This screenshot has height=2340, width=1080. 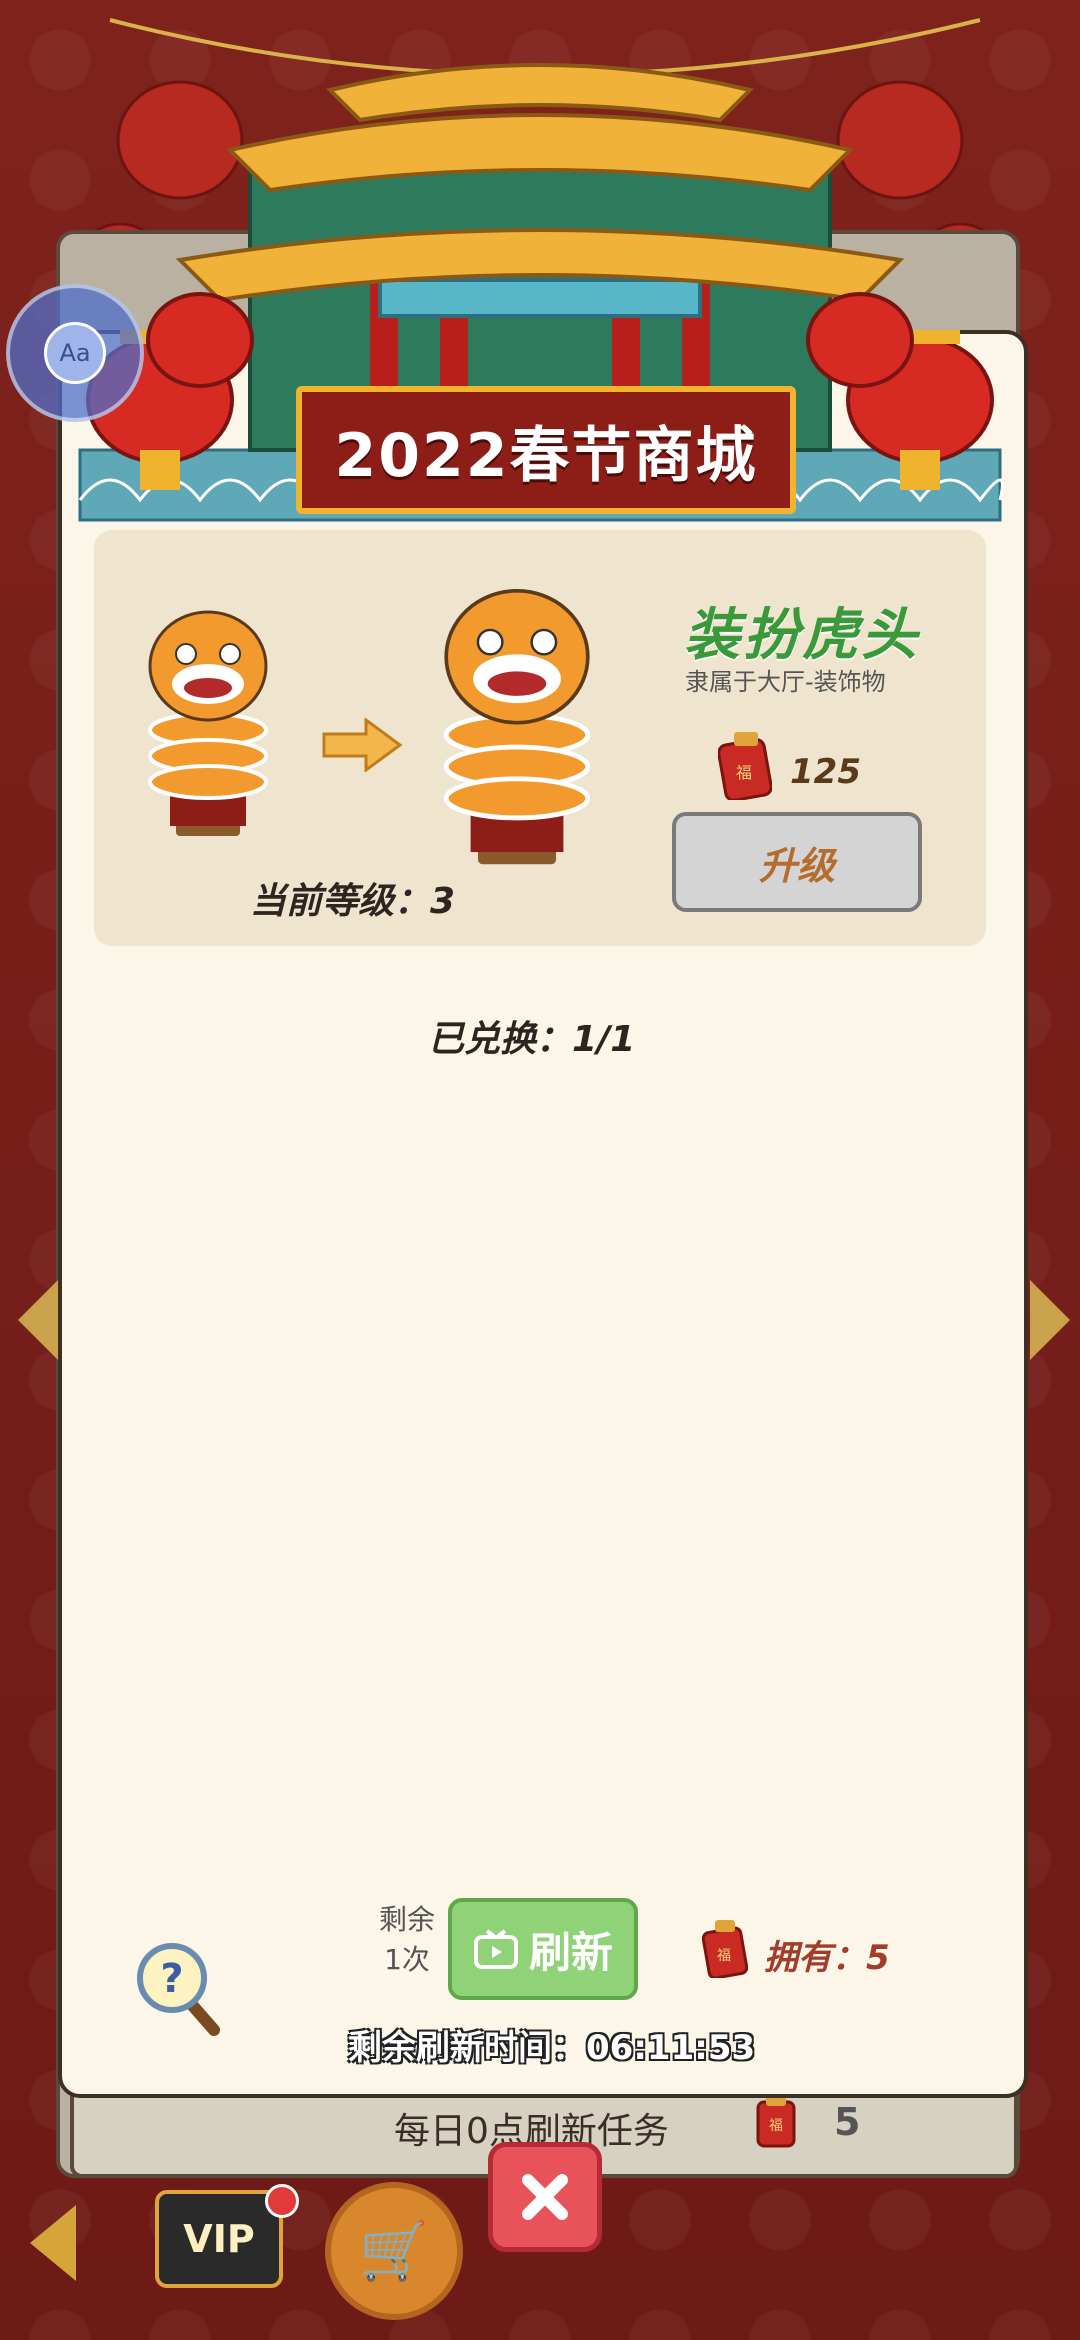 I want to click on remaining-refresh-text: 剩余 1次, so click(x=406, y=1939).